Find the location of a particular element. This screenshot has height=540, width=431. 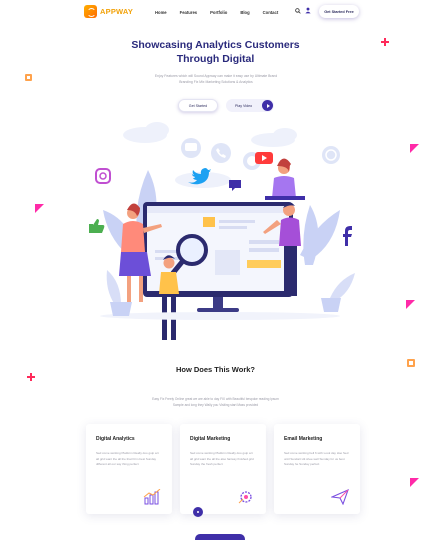

hero-title-line1: Showcasing Analytics Customers is located at coordinates (215, 45).